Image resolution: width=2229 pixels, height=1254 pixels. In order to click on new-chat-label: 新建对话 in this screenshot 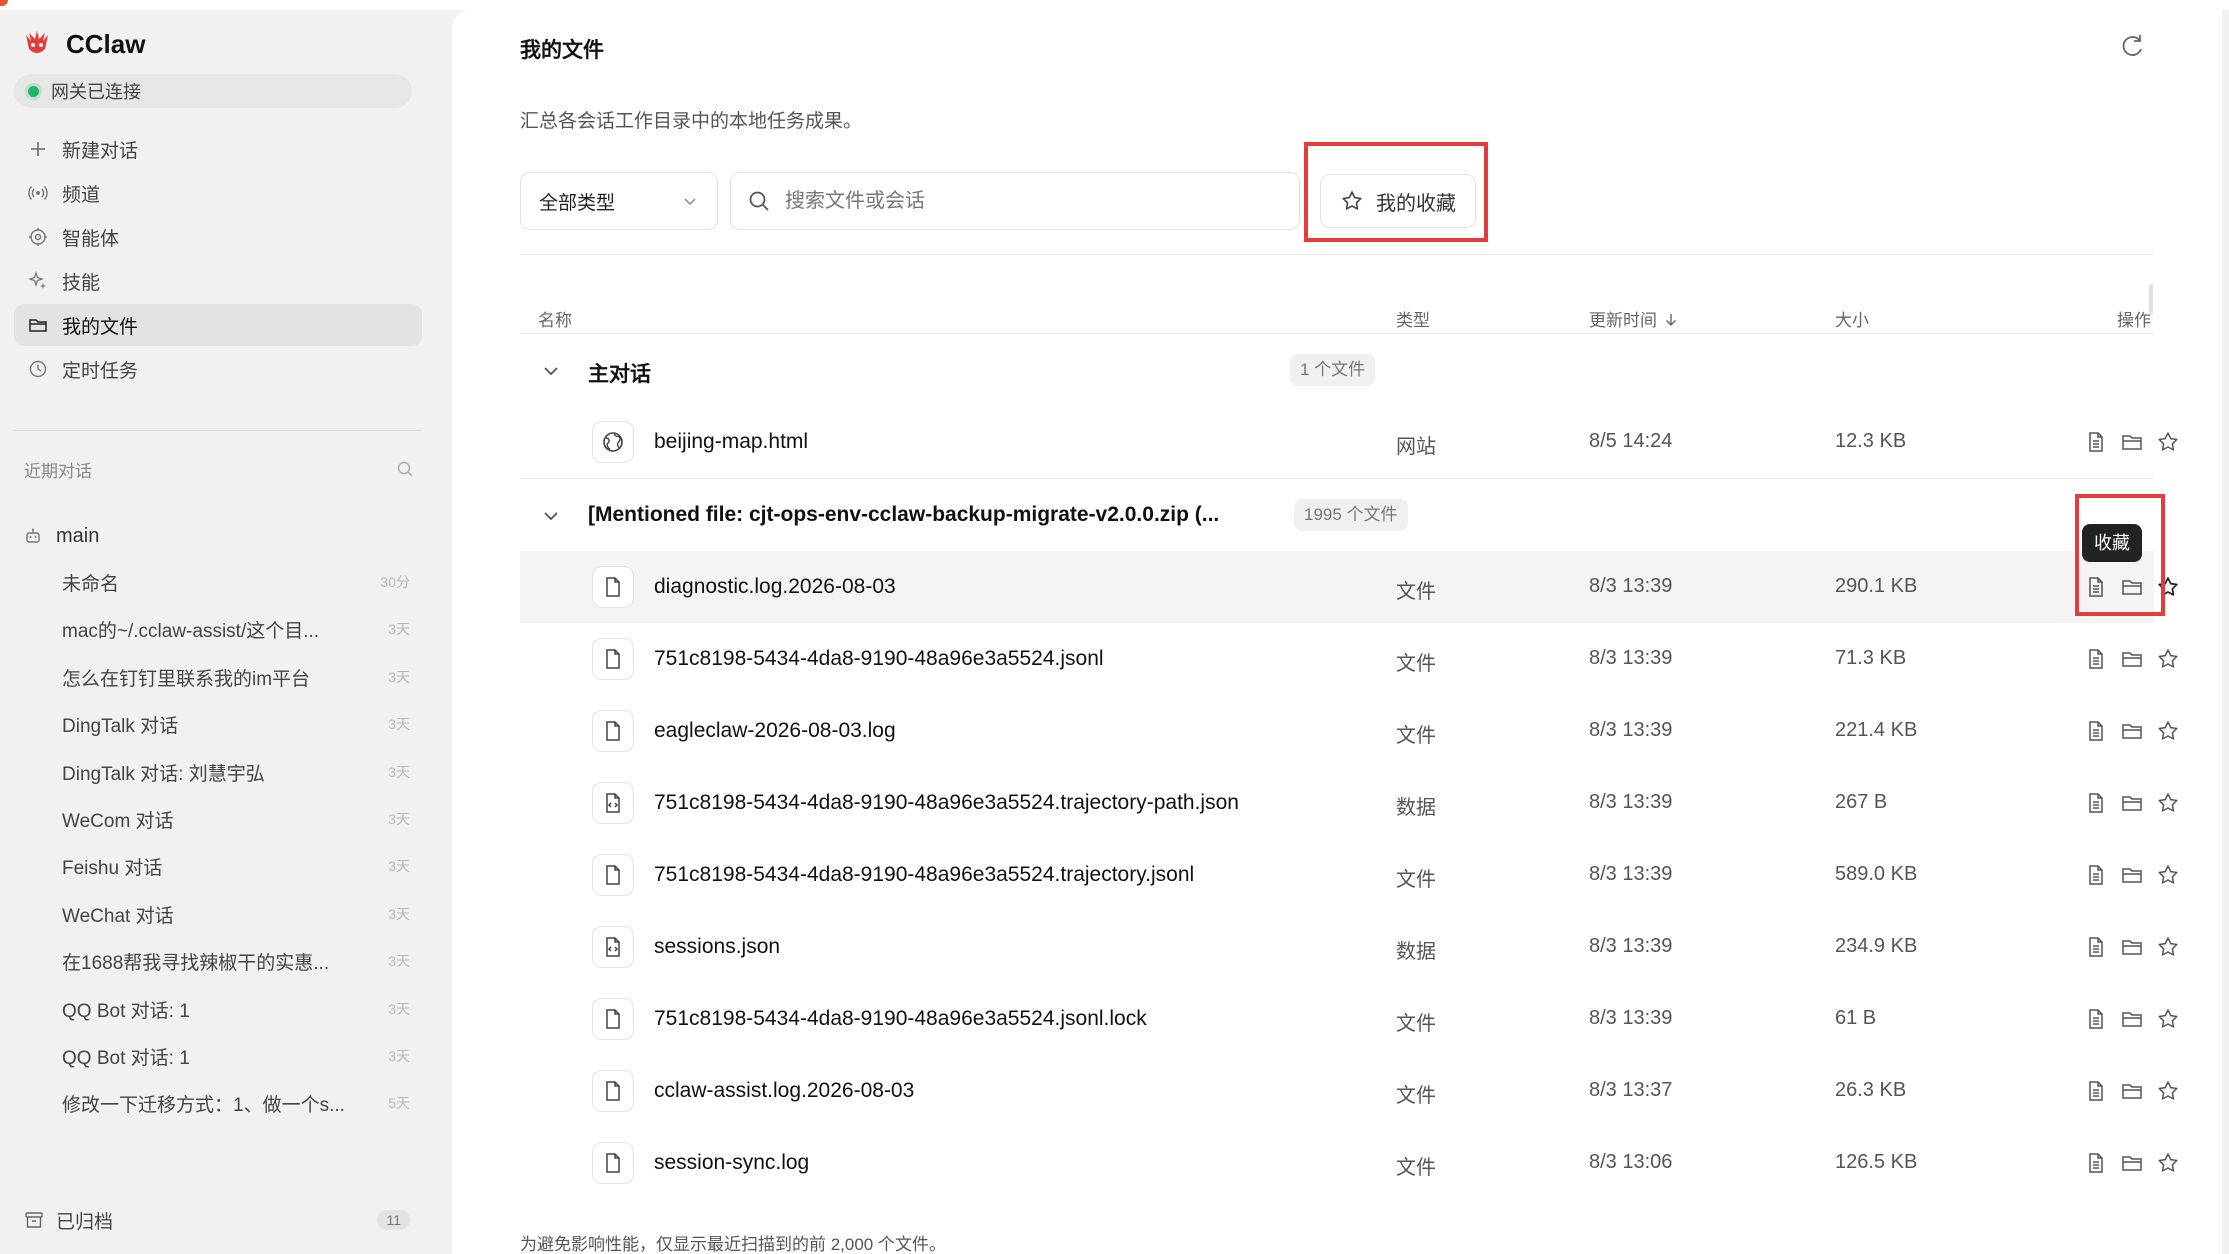, I will do `click(100, 151)`.